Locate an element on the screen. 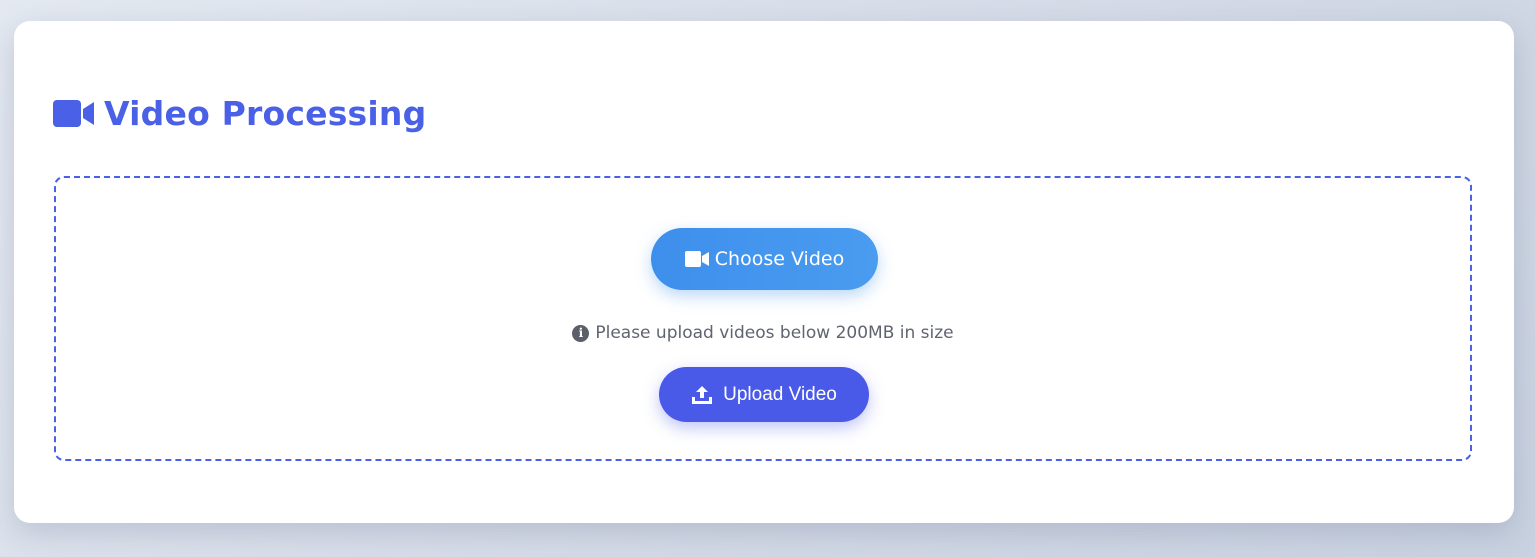 This screenshot has height=557, width=1535. choose-video-button: Choose Video is located at coordinates (764, 259).